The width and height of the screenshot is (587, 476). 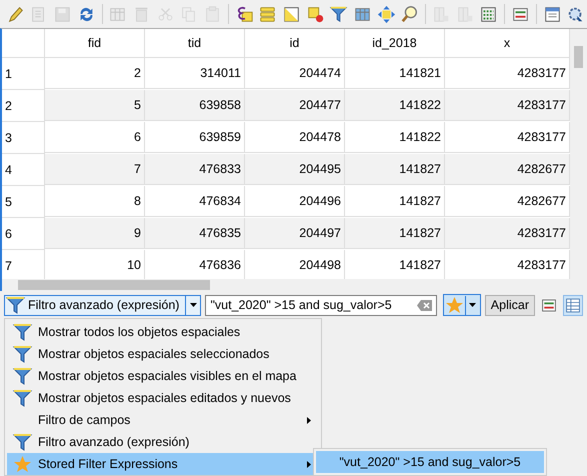 What do you see at coordinates (23, 106) in the screenshot?
I see `row-header: 2` at bounding box center [23, 106].